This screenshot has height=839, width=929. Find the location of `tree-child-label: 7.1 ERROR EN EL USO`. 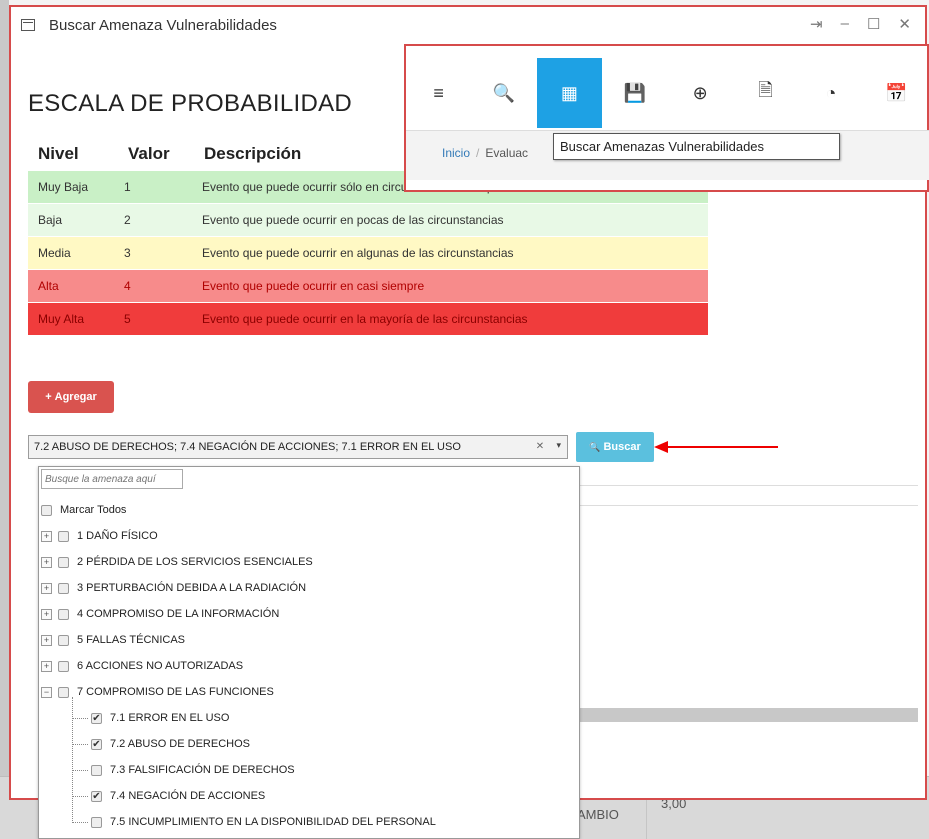

tree-child-label: 7.1 ERROR EN EL USO is located at coordinates (170, 718).